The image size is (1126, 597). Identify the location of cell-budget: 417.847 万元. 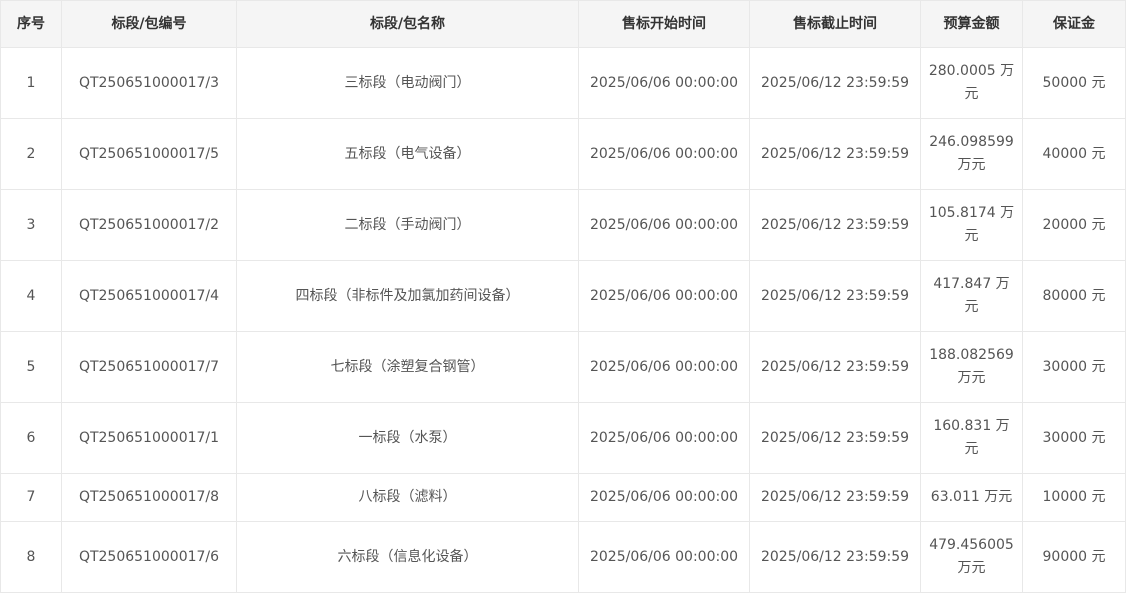
(971, 296).